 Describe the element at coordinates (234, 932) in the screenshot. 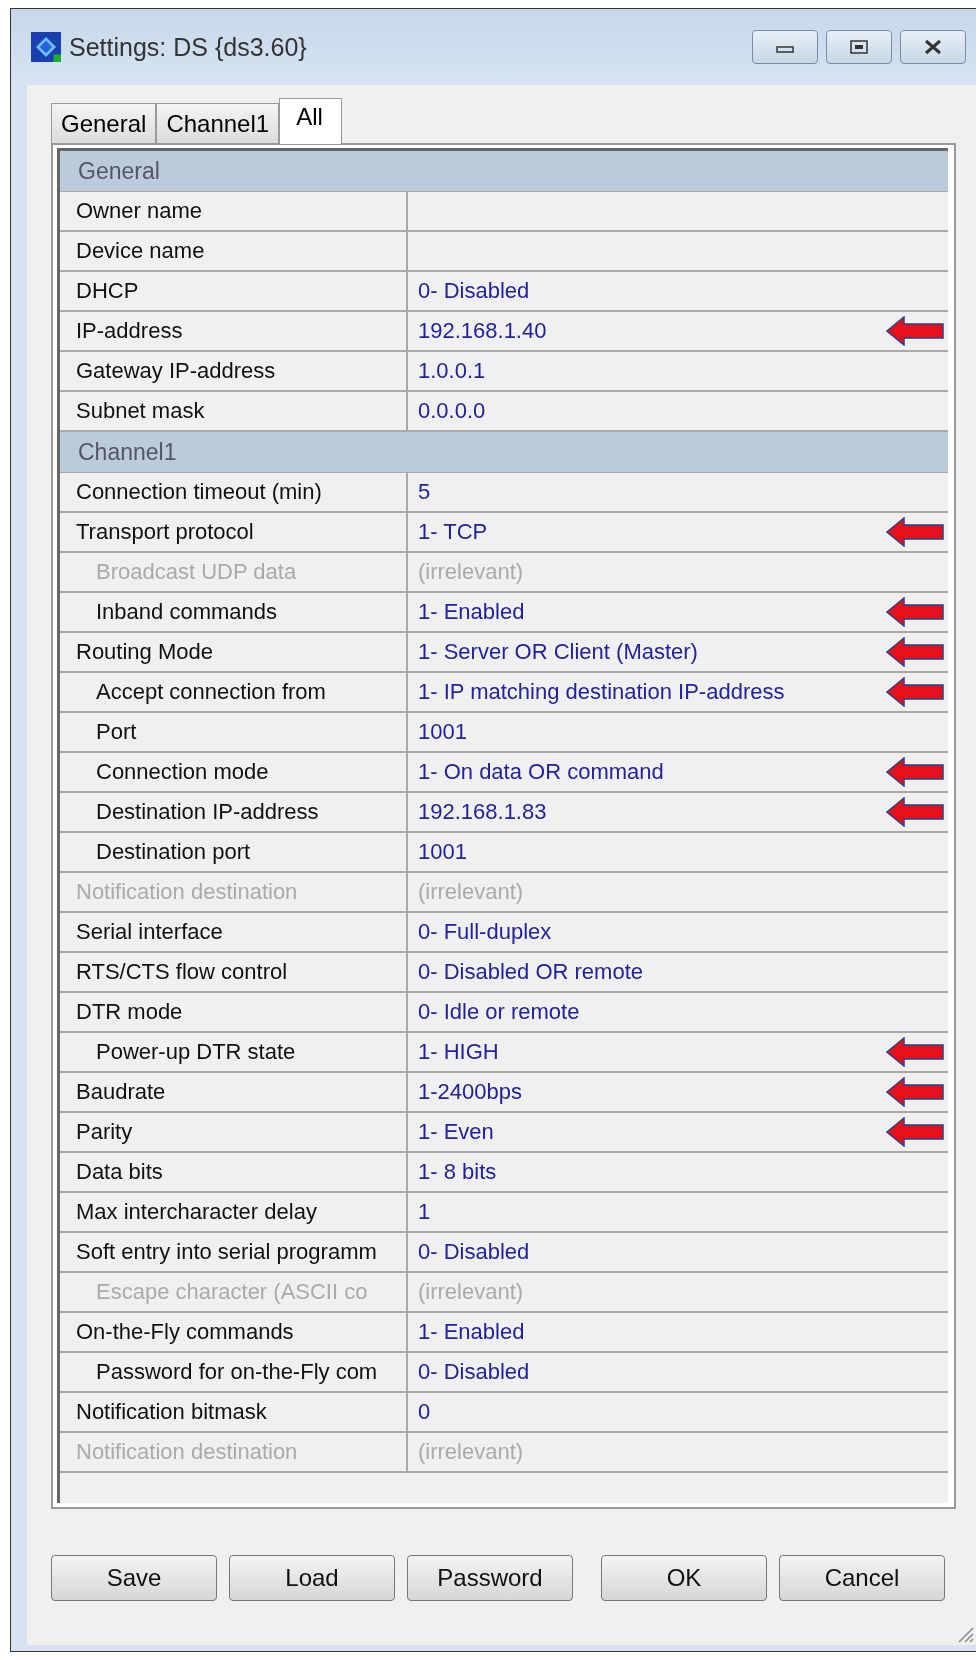

I see `setting-name: Serial interface` at that location.